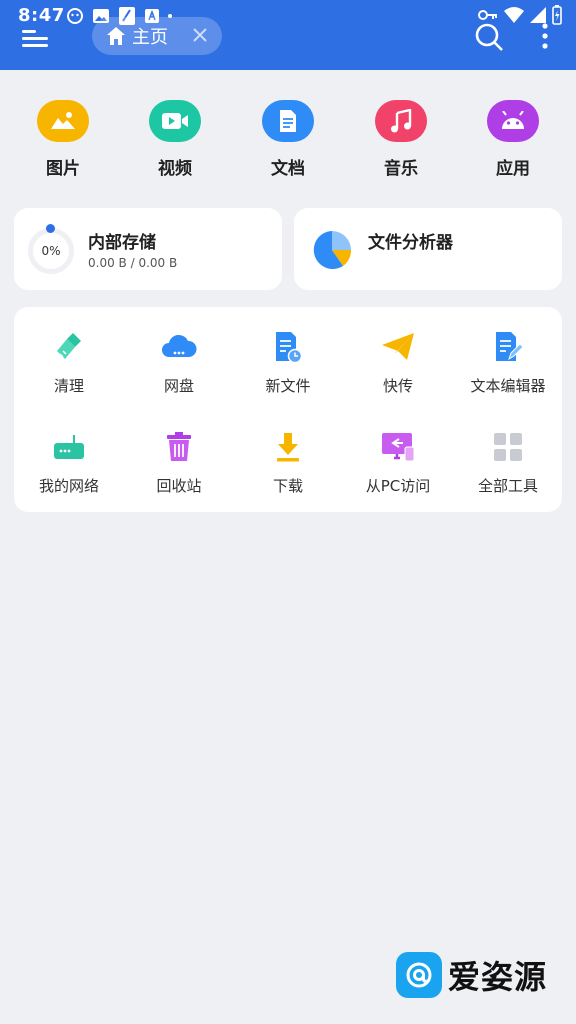  Describe the element at coordinates (178, 386) in the screenshot. I see `tool-label: 网盘` at that location.